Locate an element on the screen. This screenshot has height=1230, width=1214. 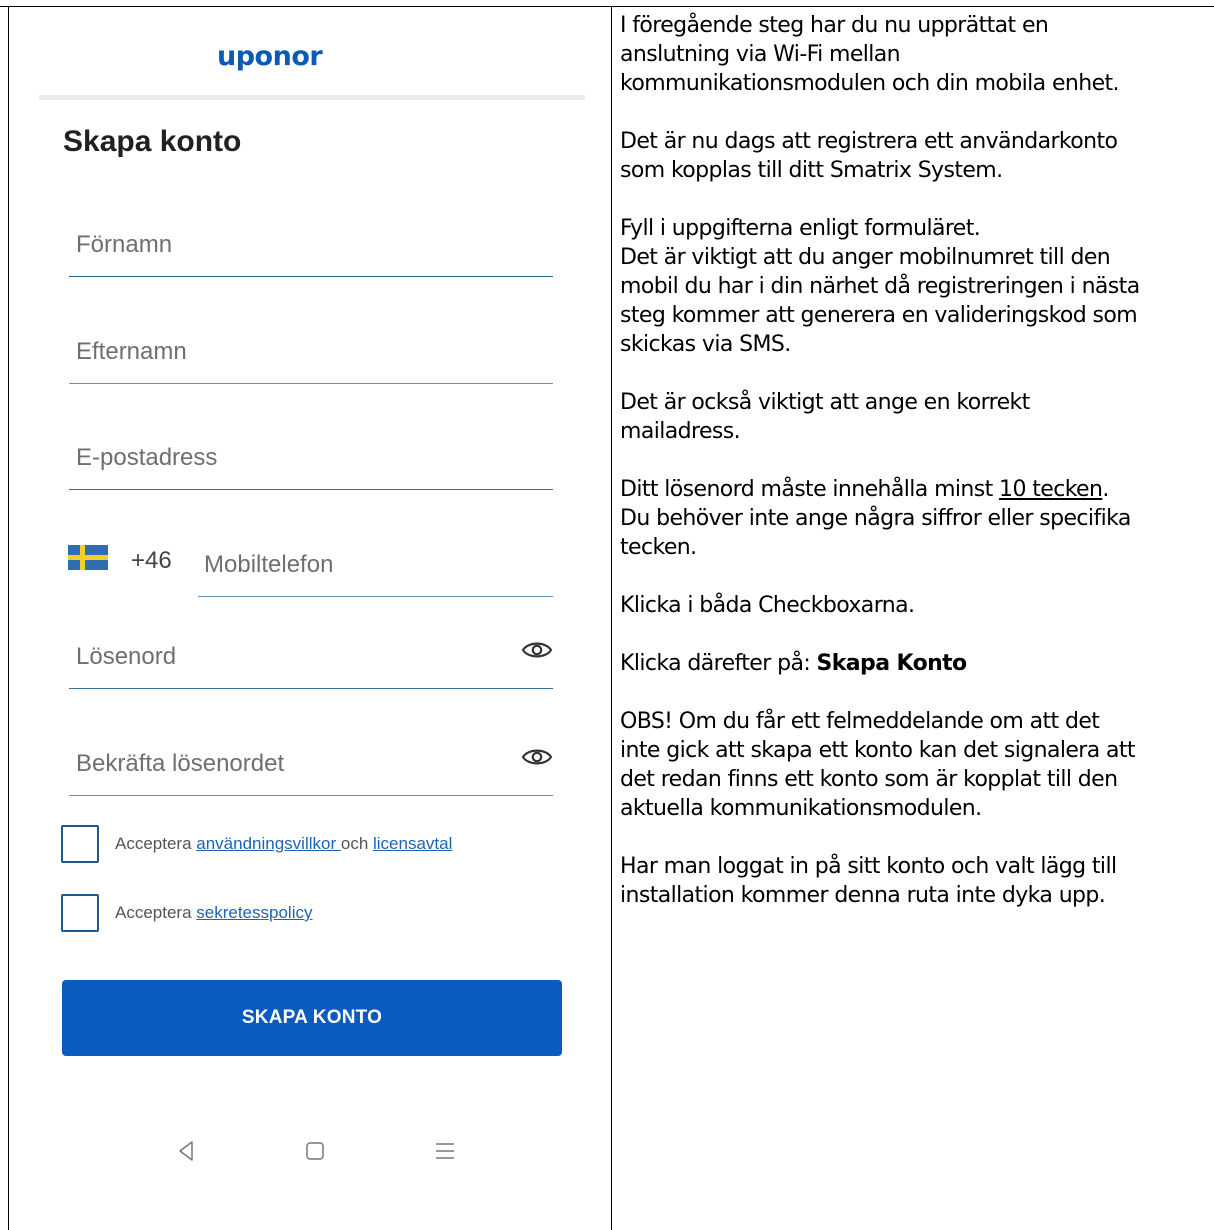
header-divider is located at coordinates (312, 97).